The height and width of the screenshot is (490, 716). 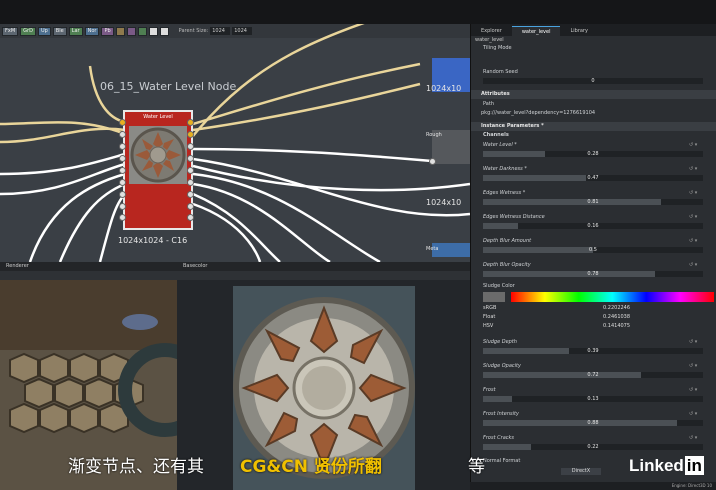 What do you see at coordinates (593, 423) in the screenshot?
I see `param-slider: 0.88` at bounding box center [593, 423].